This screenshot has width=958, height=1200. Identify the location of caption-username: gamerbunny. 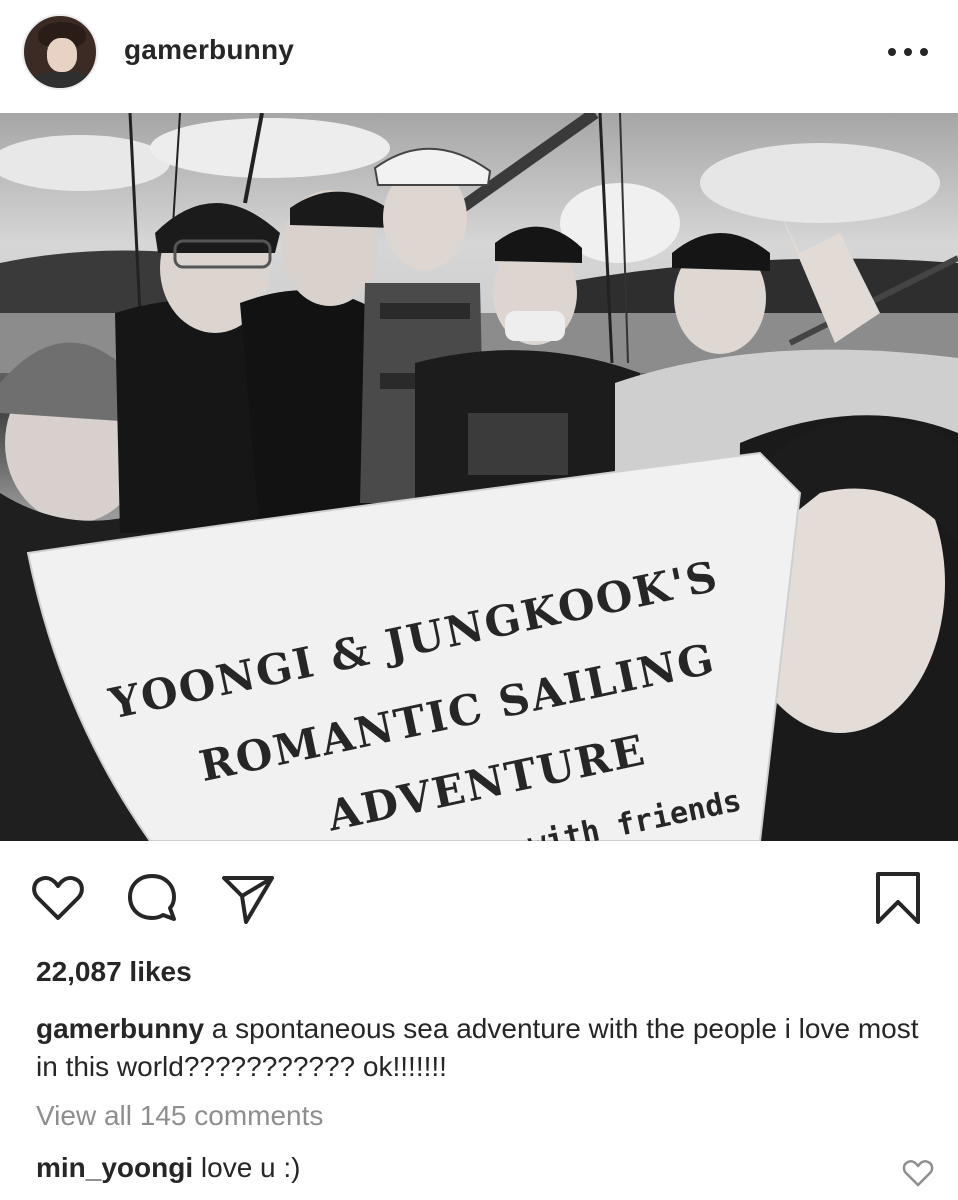
(120, 1028).